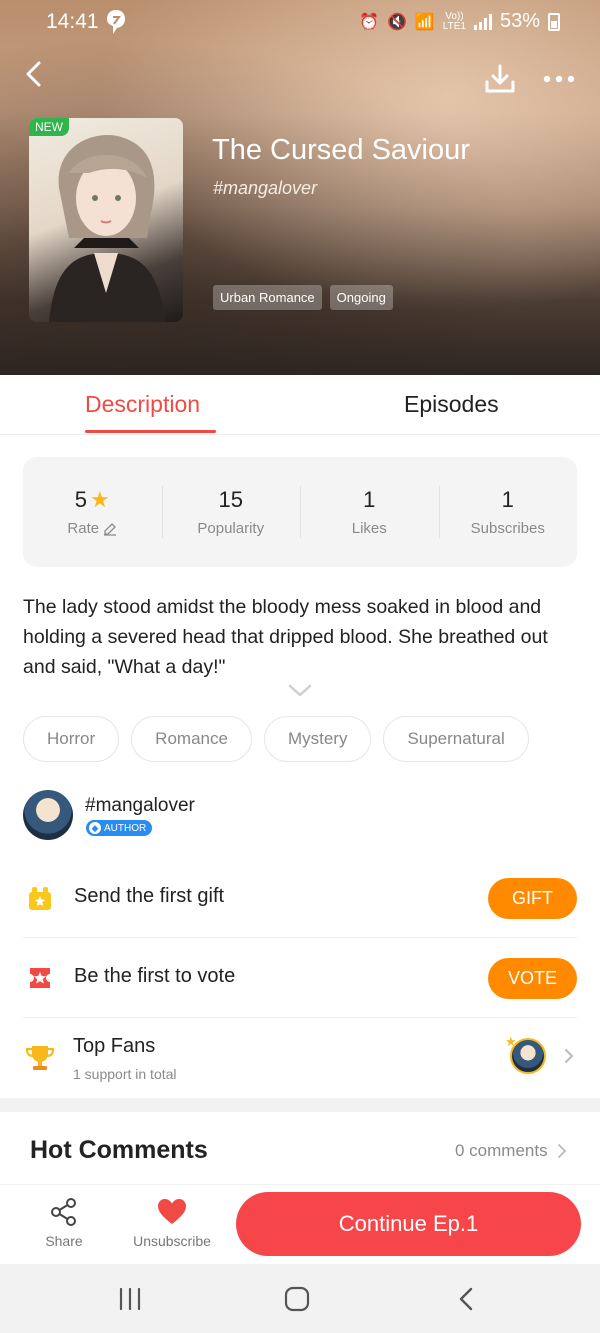 The image size is (600, 1333). What do you see at coordinates (300, 22) in the screenshot?
I see `status-bar: 14:41 ⏰ 🔇 📶 Vo)) LTE1 53%` at bounding box center [300, 22].